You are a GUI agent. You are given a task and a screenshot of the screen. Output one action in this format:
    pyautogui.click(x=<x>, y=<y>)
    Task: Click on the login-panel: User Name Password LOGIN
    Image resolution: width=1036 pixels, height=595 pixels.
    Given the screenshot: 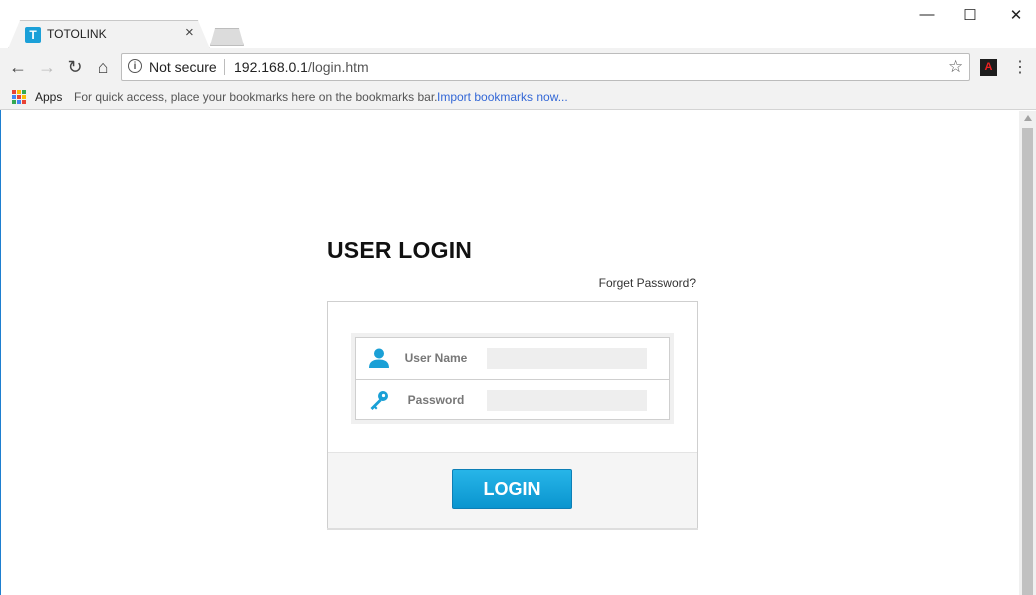 What is the action you would take?
    pyautogui.click(x=512, y=415)
    